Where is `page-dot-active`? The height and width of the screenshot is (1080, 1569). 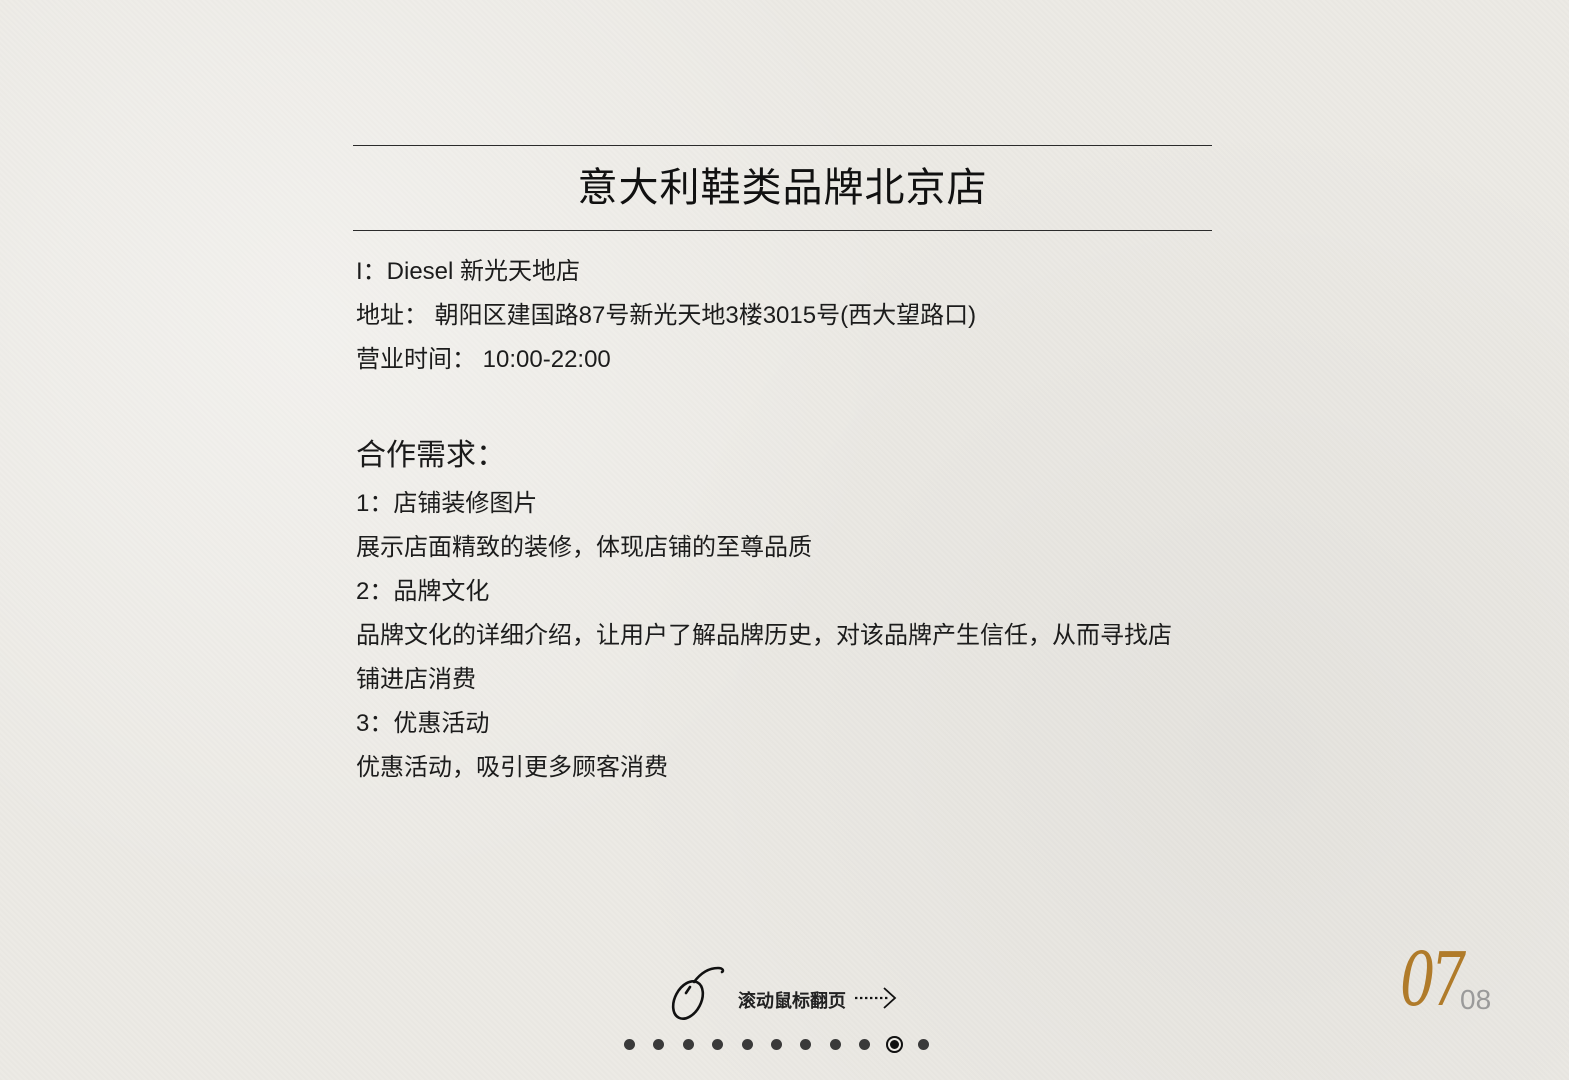 page-dot-active is located at coordinates (894, 1044).